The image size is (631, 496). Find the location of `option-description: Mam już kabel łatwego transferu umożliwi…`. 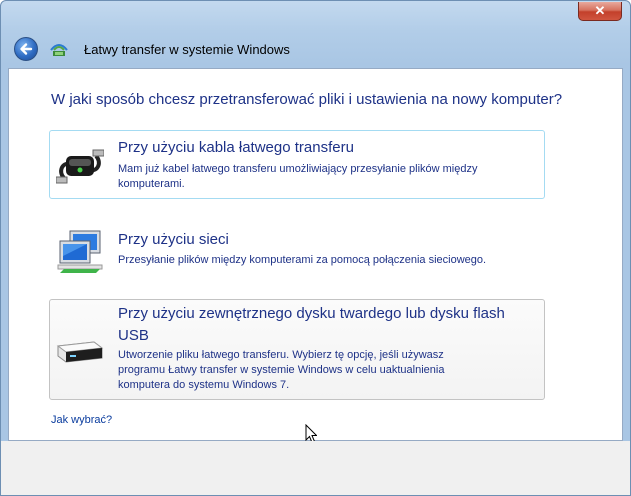

option-description: Mam już kabel łatwego transferu umożliwi… is located at coordinates (298, 176).